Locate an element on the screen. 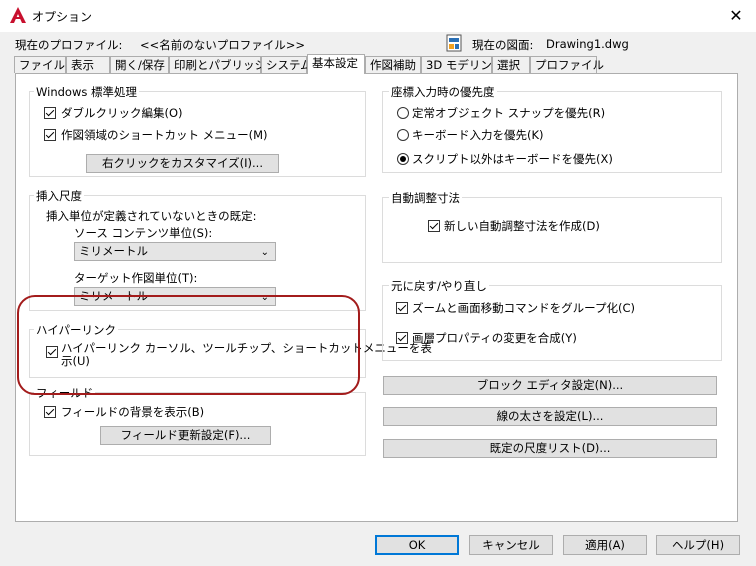 This screenshot has height=566, width=756. field-background-checkbox is located at coordinates (50, 412).